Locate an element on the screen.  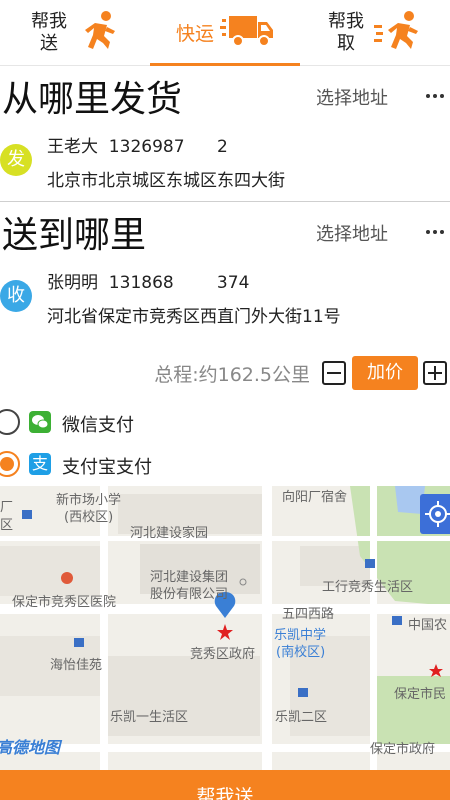
map-label: (南校区) is located at coordinates (301, 652).